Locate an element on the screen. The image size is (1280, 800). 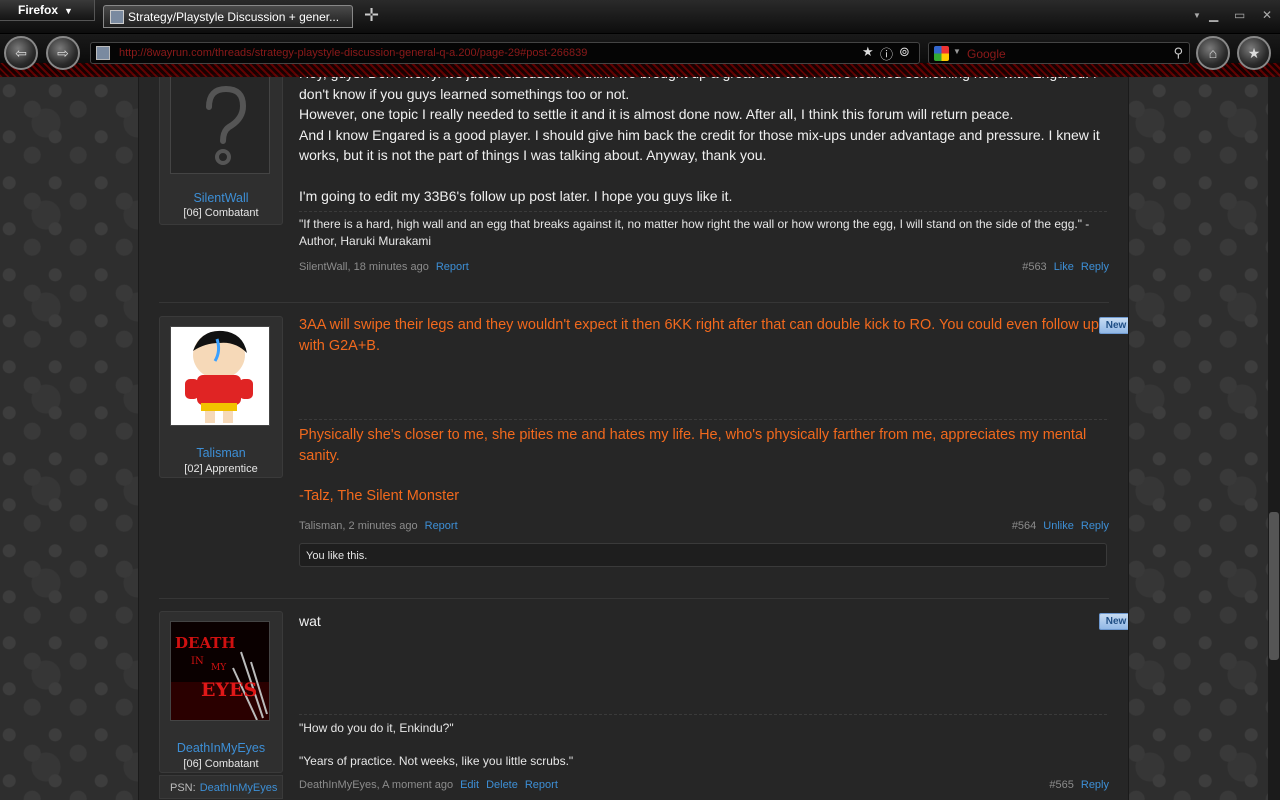
post-number: #564 is located at coordinates (1024, 526).